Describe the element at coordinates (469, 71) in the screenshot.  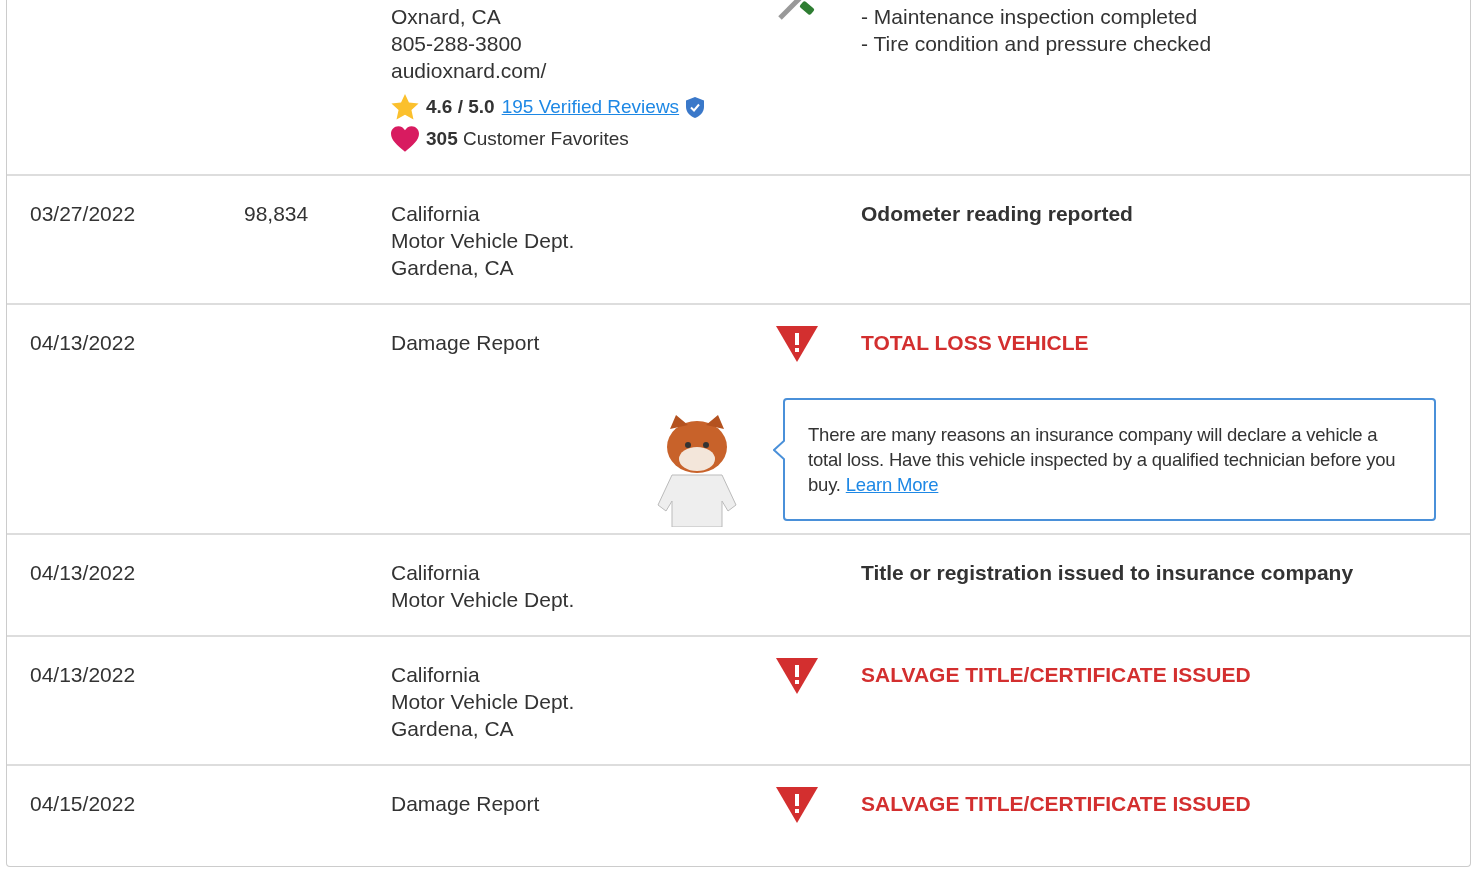
I see `source-text: audioxnard.com/` at that location.